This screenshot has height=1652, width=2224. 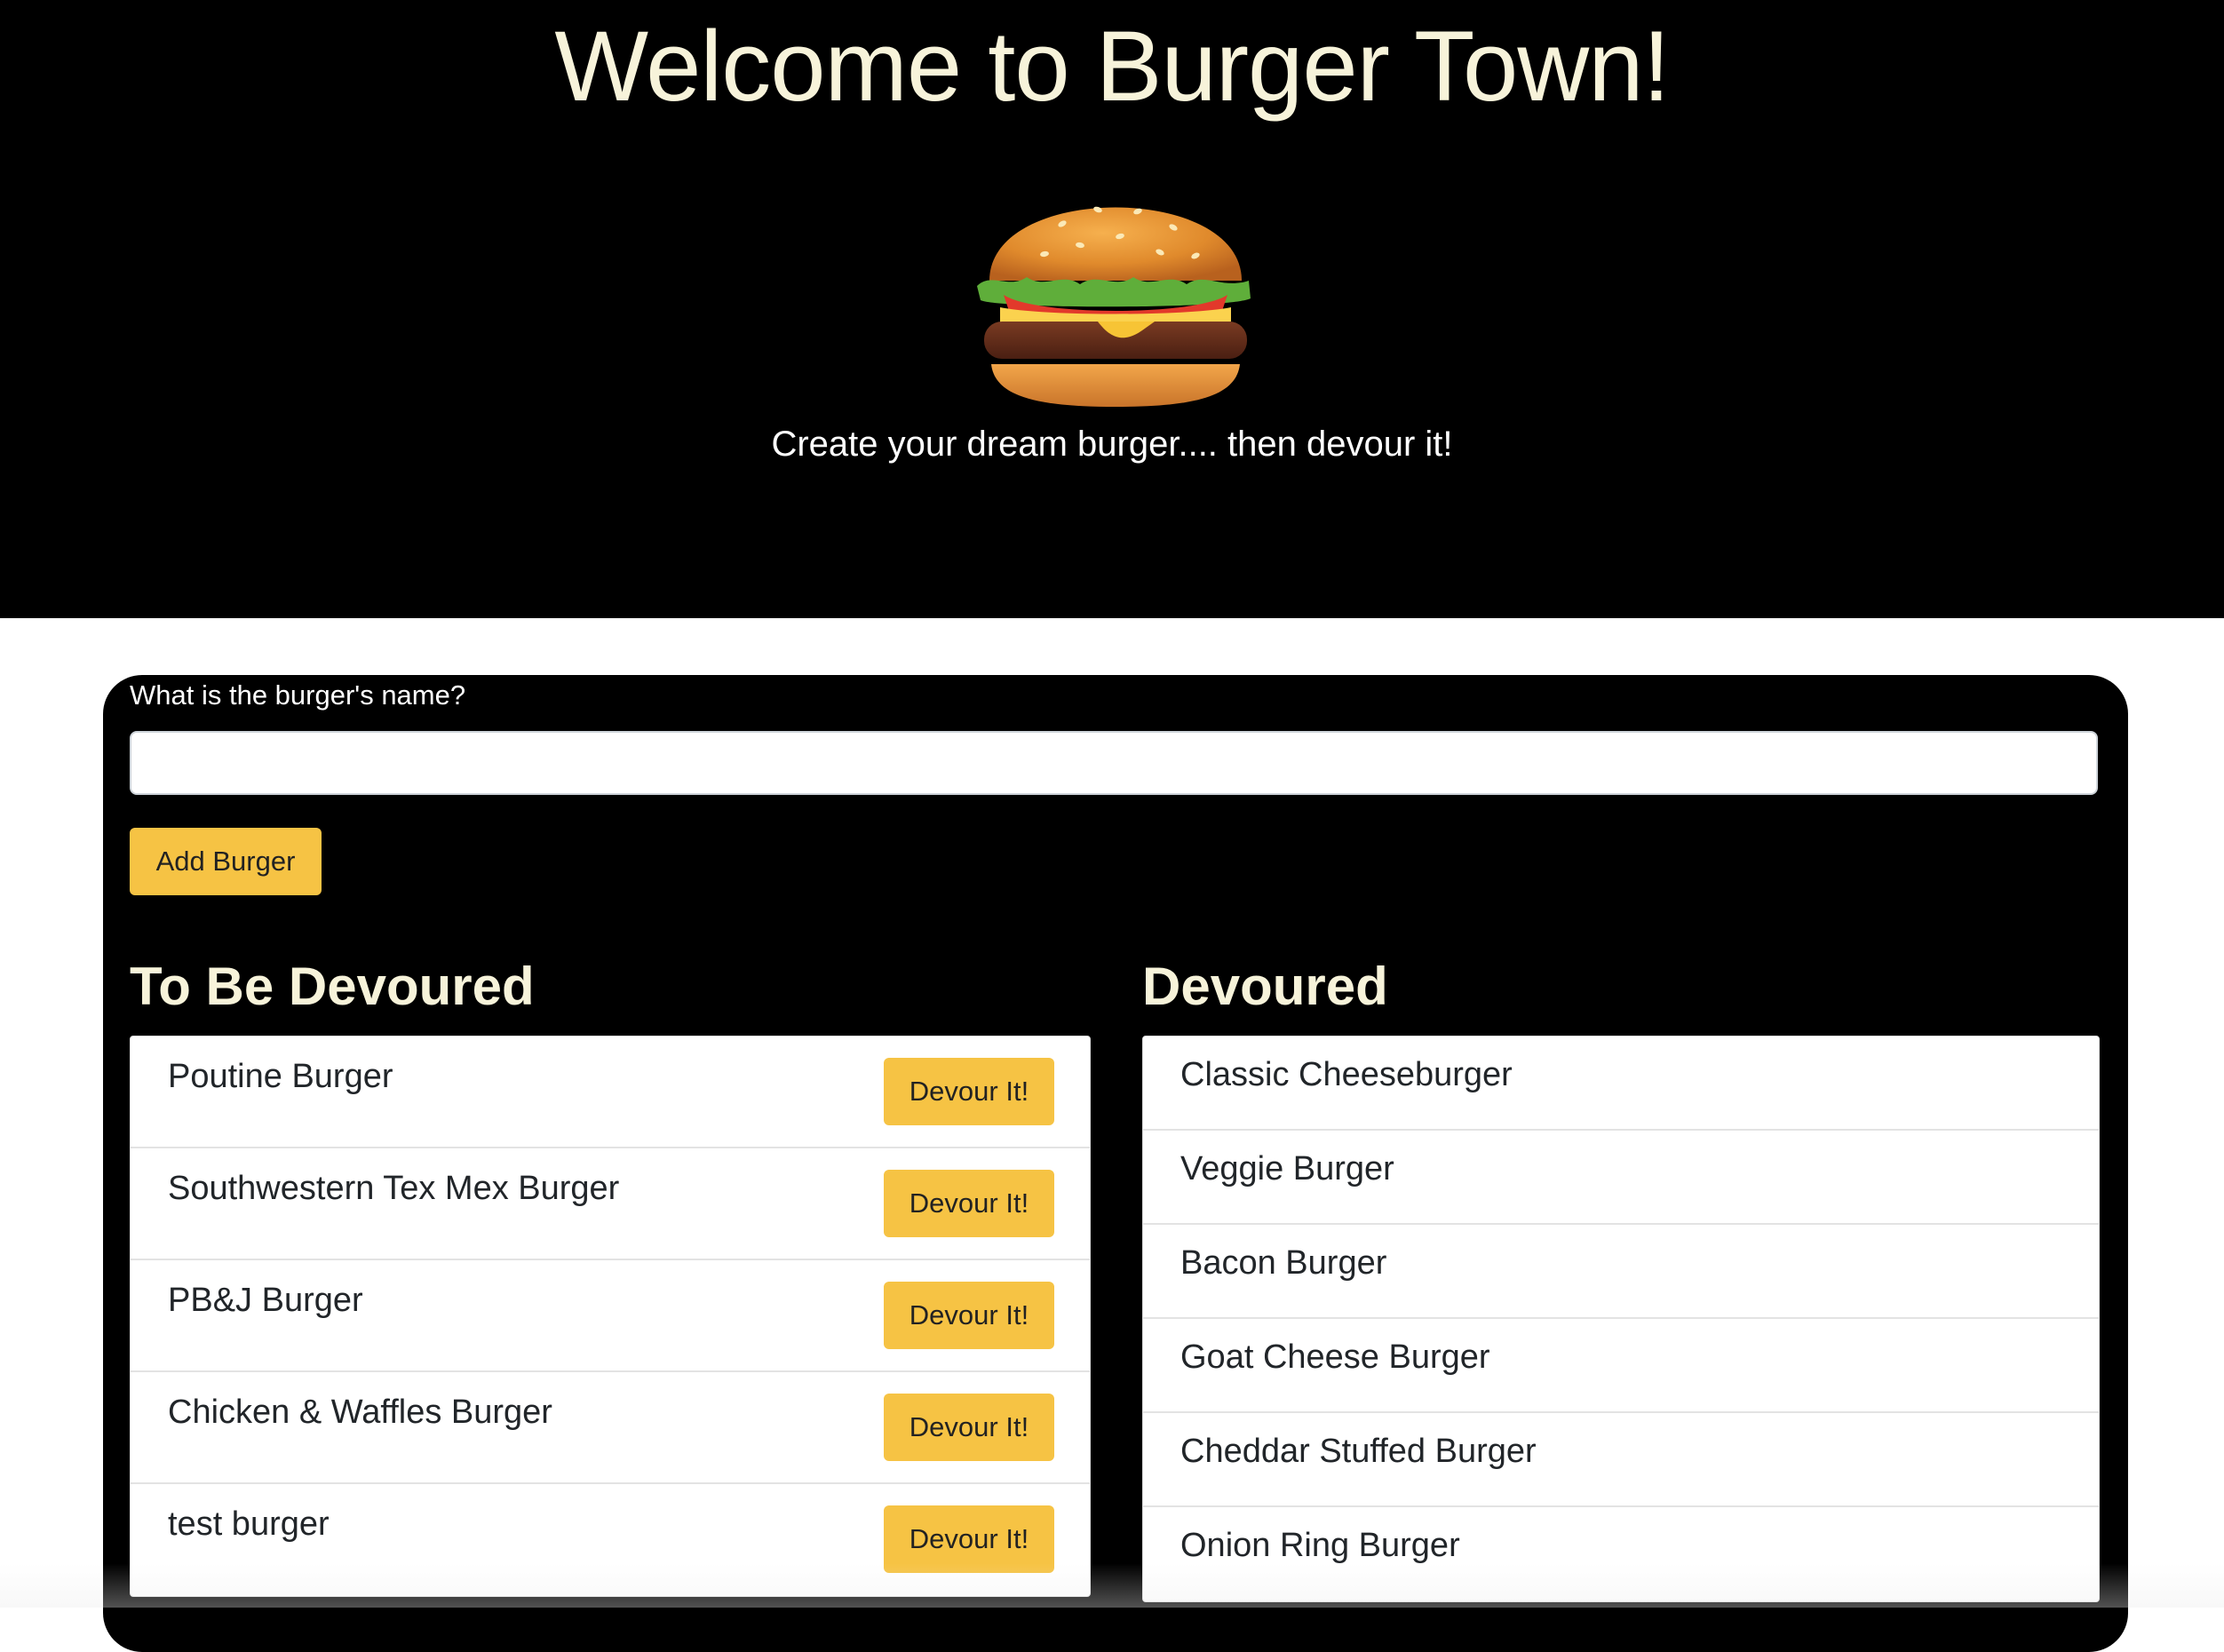 What do you see at coordinates (1287, 1168) in the screenshot?
I see `burger-name: Veggie Burger` at bounding box center [1287, 1168].